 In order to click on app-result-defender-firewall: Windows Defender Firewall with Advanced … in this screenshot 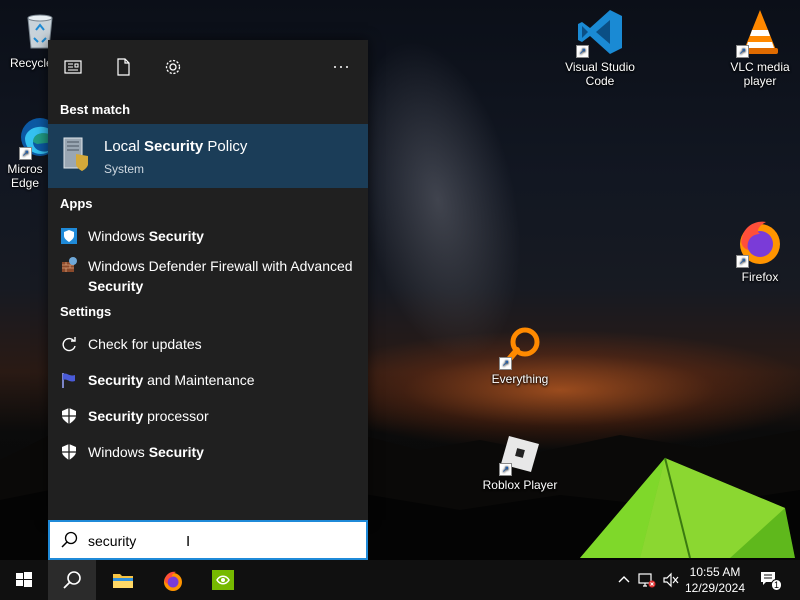, I will do `click(208, 276)`.